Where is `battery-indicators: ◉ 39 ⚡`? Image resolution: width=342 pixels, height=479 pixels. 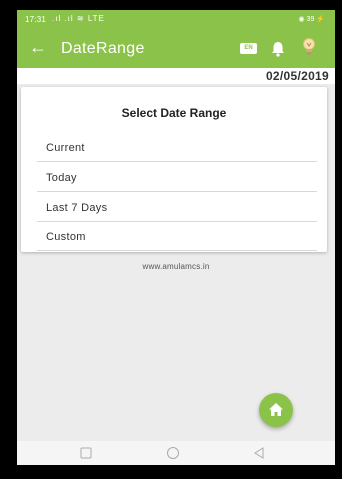 battery-indicators: ◉ 39 ⚡ is located at coordinates (312, 19).